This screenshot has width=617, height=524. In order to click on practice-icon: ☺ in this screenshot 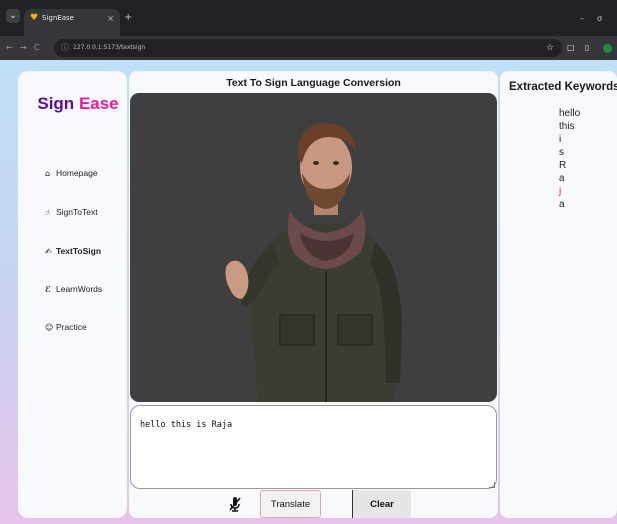, I will do `click(49, 327)`.